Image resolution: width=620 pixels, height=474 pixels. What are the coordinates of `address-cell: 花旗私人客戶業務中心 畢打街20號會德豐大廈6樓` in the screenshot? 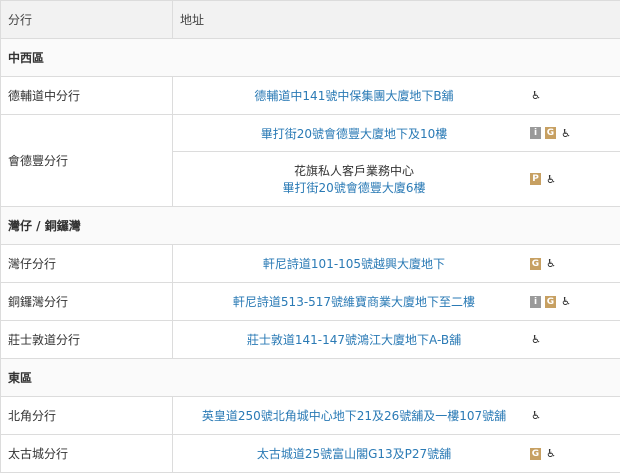 It's located at (350, 179).